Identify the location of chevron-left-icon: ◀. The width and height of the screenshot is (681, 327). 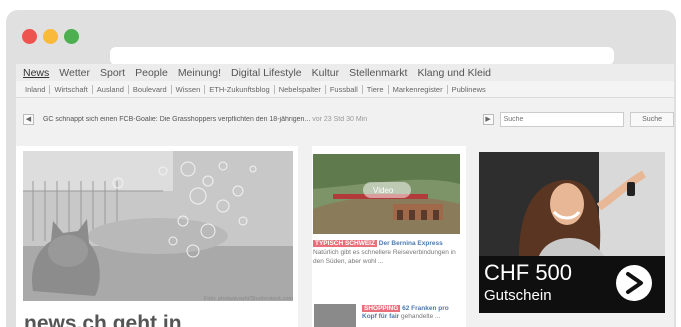
(28, 119).